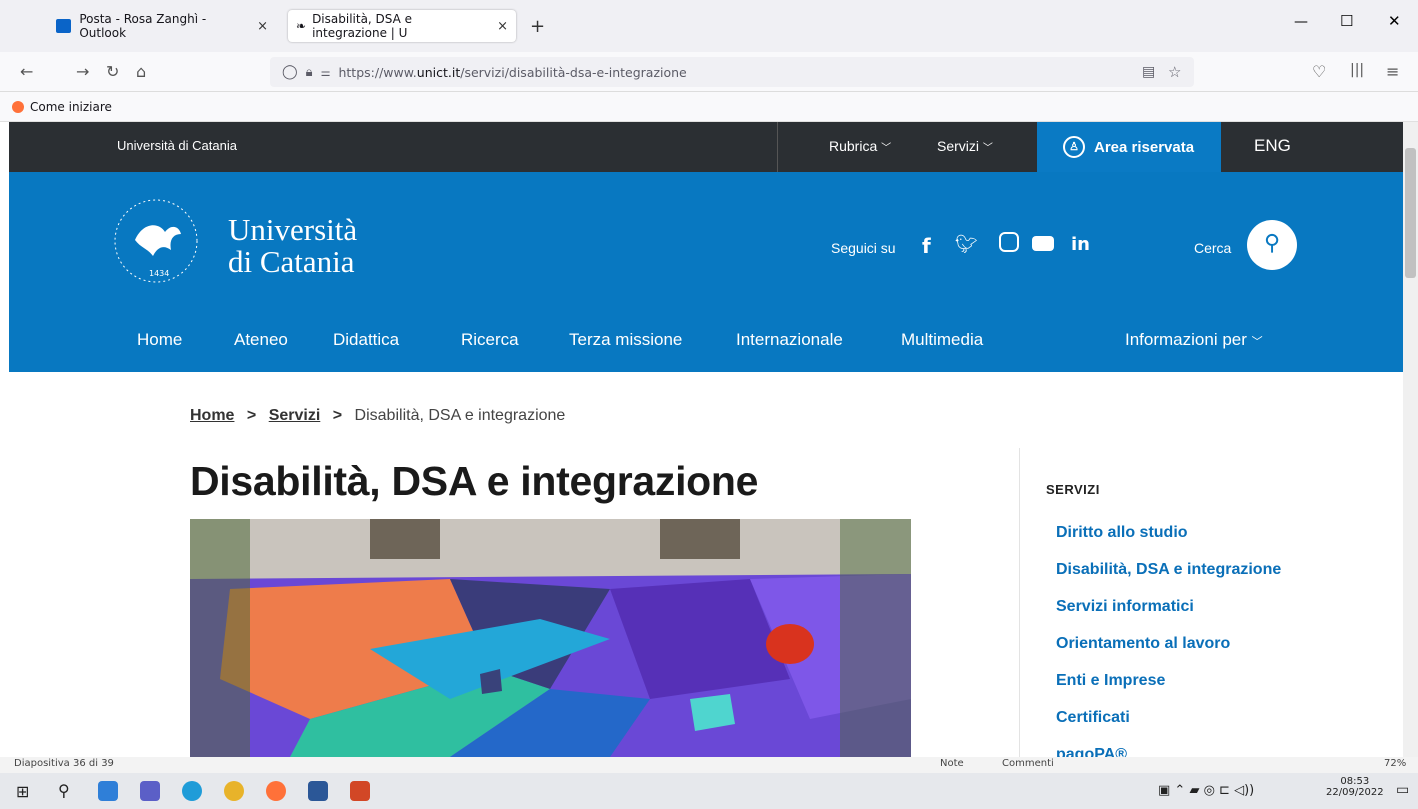  I want to click on seal-year: 1434, so click(159, 273).